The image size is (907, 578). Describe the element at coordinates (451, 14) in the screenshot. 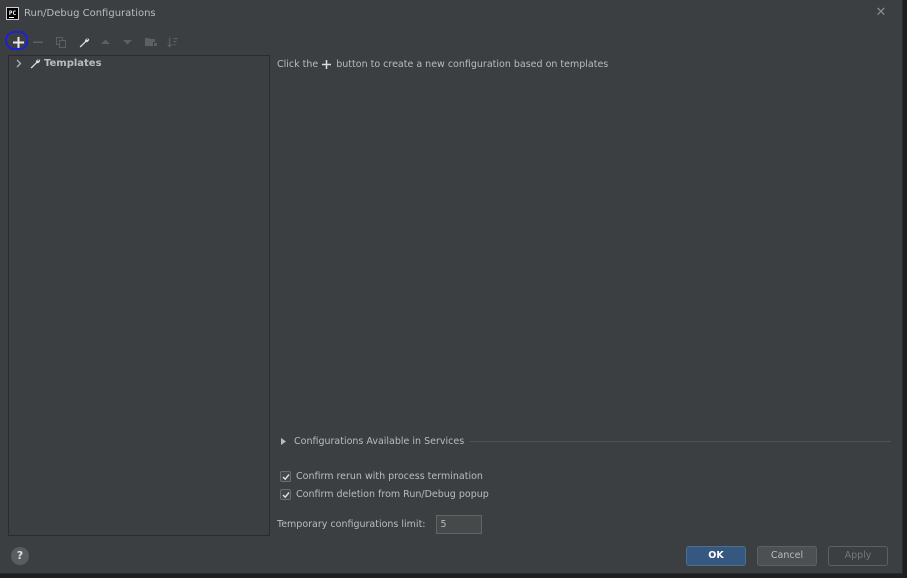

I see `title-bar: PC Run/Debug Configurations ✕` at that location.